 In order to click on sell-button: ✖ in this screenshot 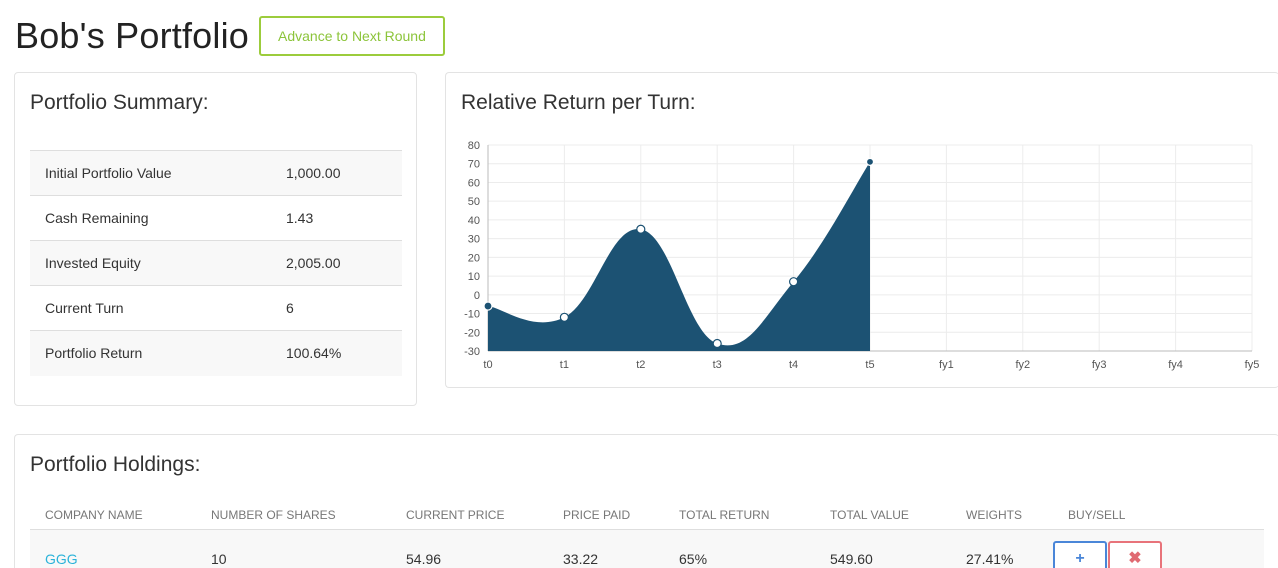, I will do `click(1135, 554)`.